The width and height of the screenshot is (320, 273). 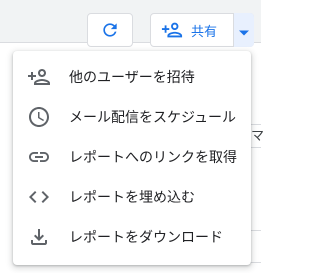 I want to click on menu-item-embed-report: レポートを埋め込む, so click(x=132, y=197).